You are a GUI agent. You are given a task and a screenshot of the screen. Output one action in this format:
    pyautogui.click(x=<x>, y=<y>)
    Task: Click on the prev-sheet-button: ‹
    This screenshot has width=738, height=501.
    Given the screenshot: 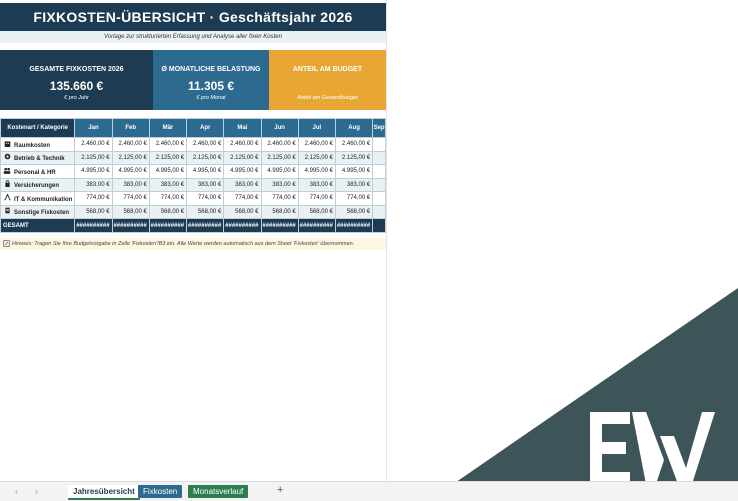 What is the action you would take?
    pyautogui.click(x=16, y=491)
    